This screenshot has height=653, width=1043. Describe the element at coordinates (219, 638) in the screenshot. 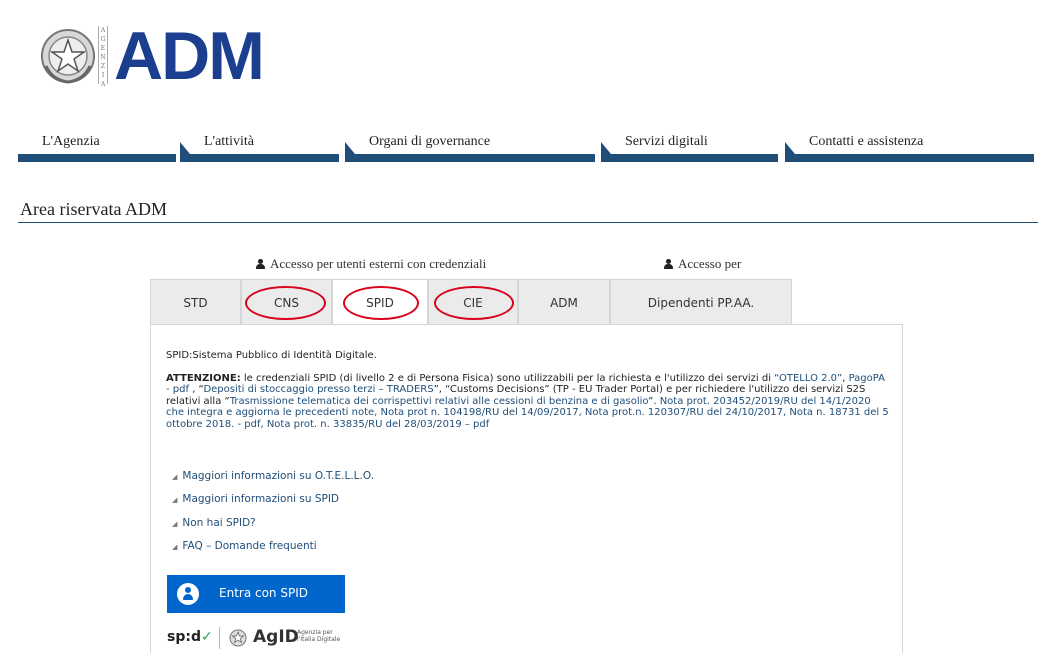

I see `logo-divider` at that location.